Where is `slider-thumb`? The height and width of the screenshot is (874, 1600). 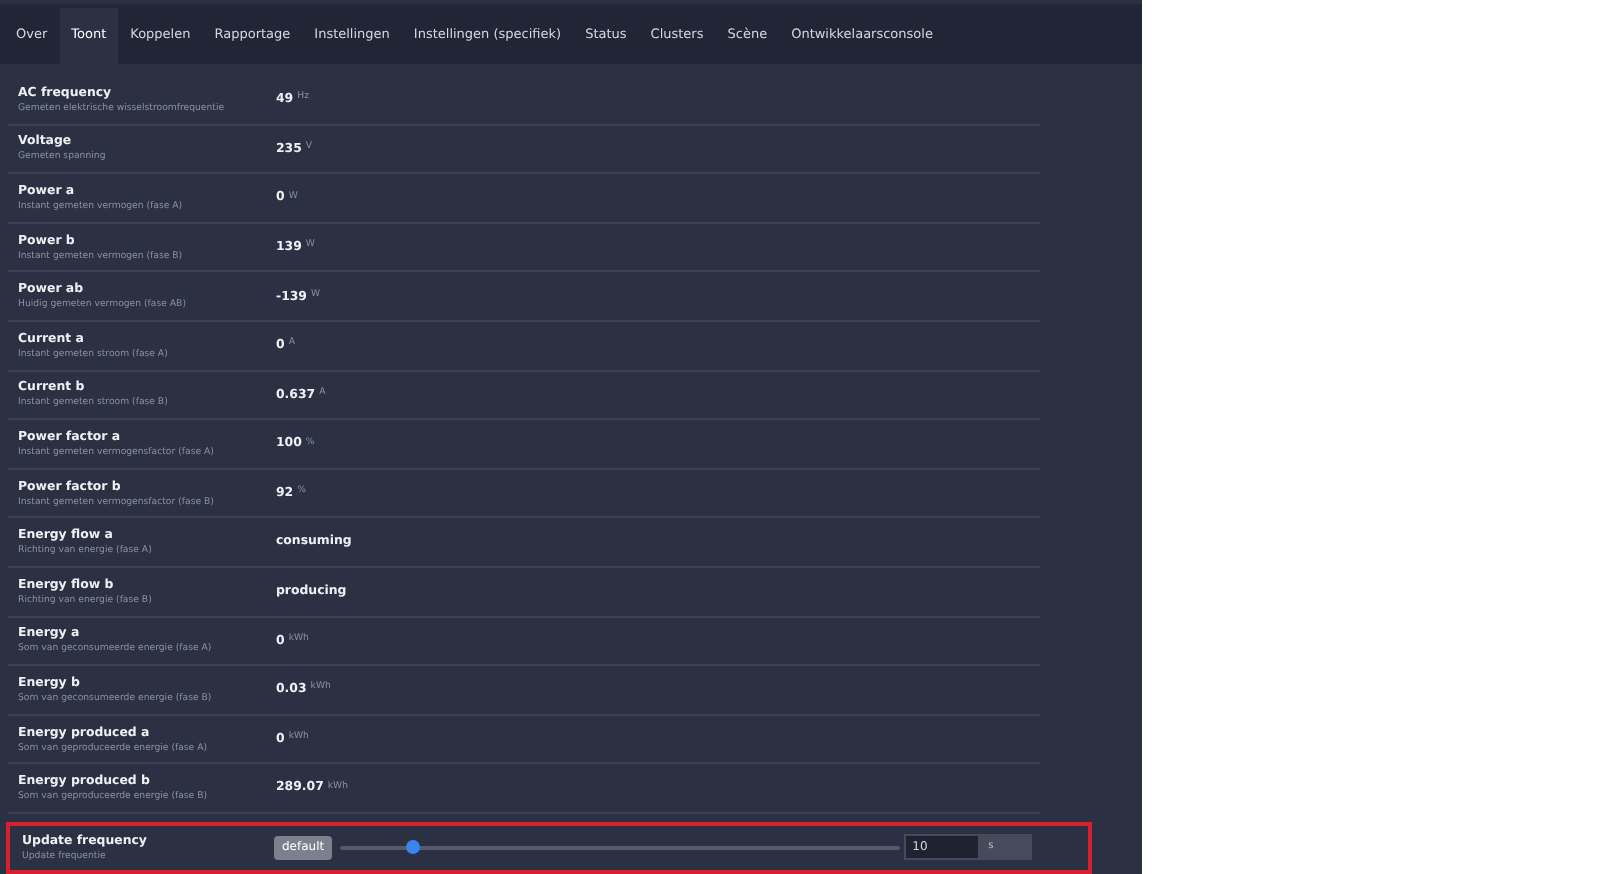 slider-thumb is located at coordinates (413, 847).